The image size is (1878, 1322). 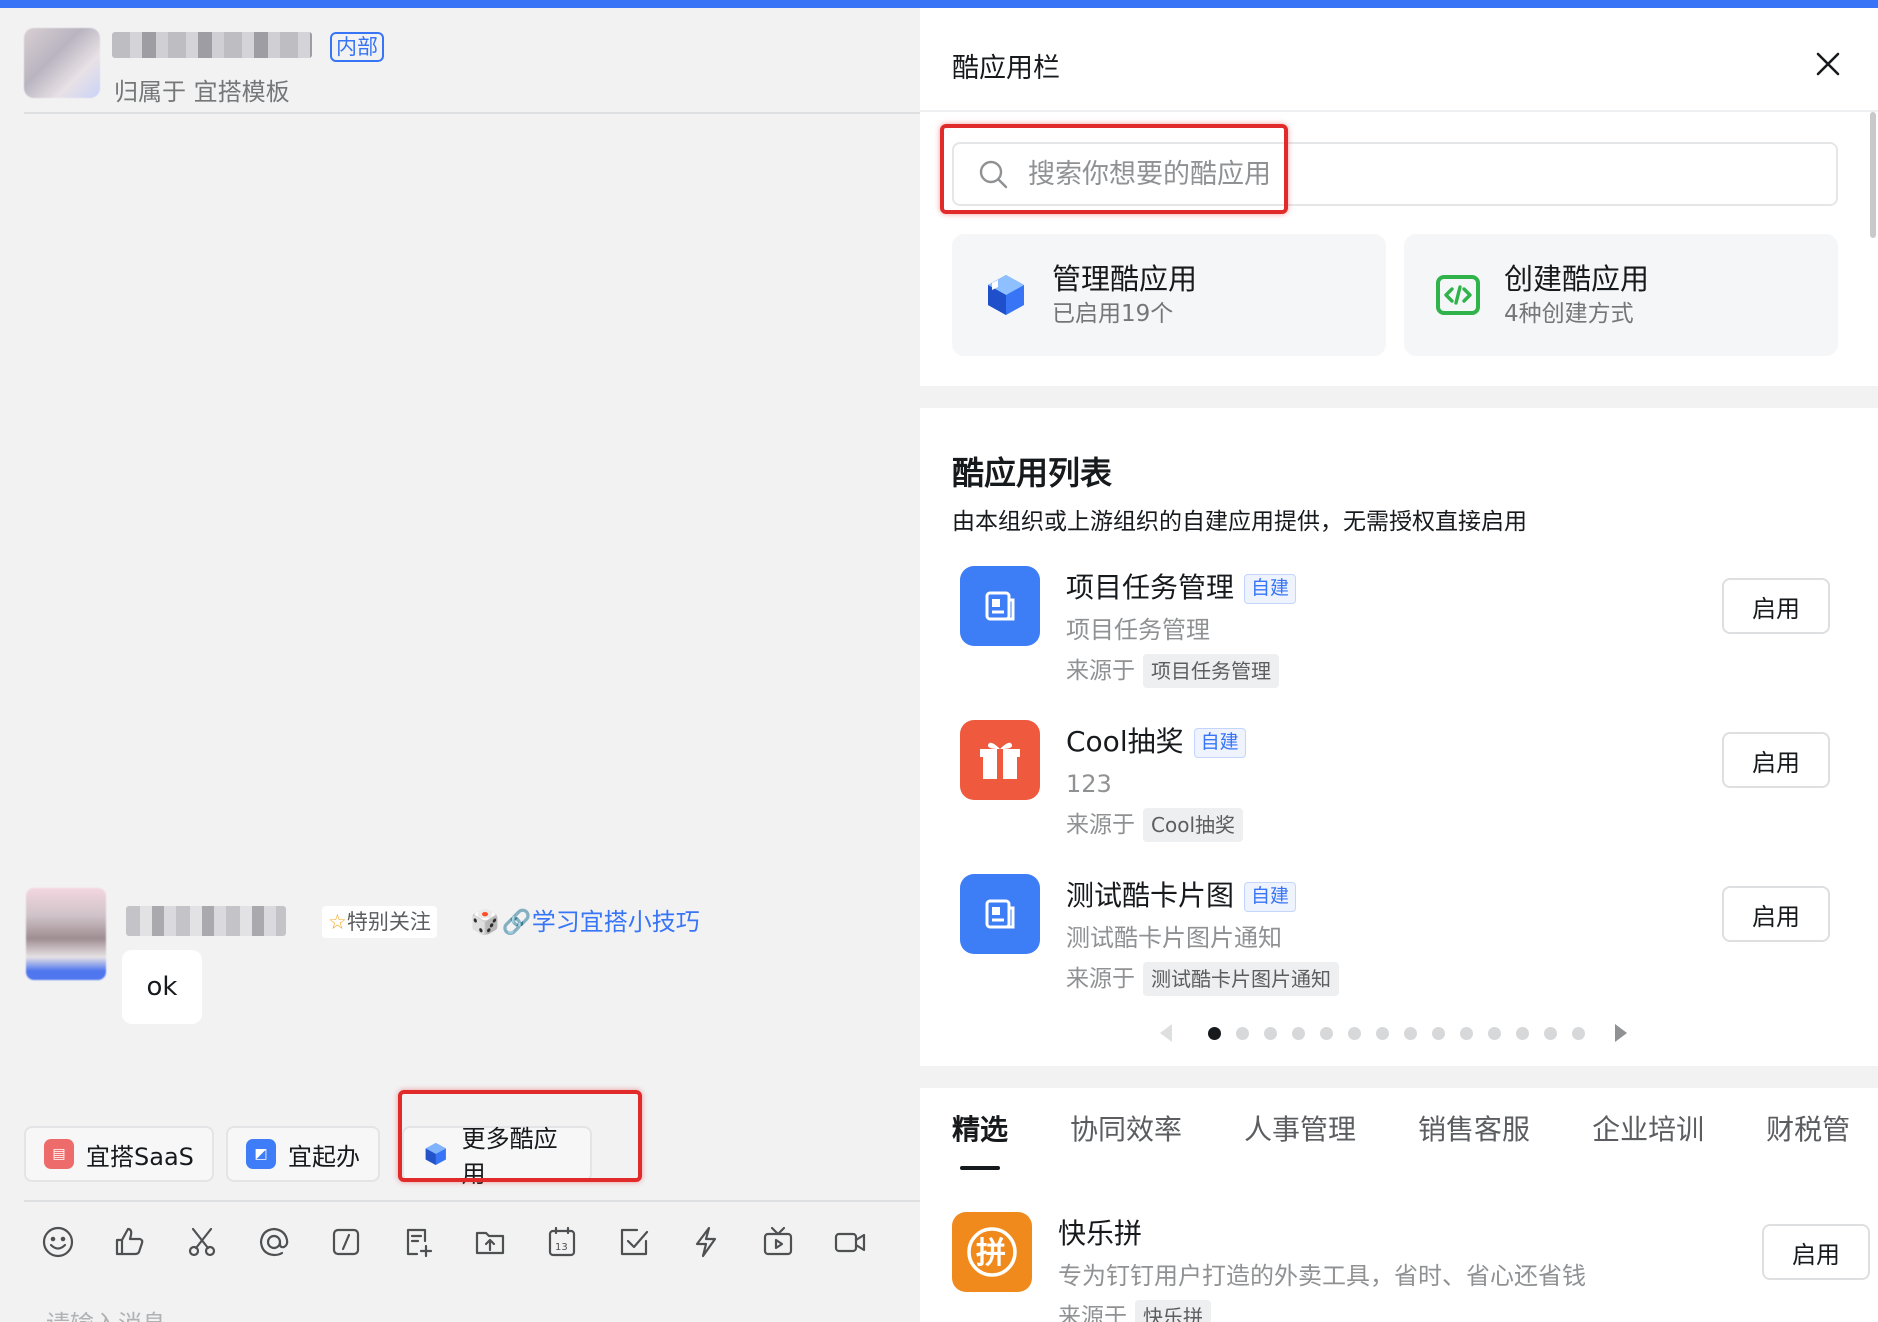 What do you see at coordinates (66, 934) in the screenshot?
I see `sender-avatar` at bounding box center [66, 934].